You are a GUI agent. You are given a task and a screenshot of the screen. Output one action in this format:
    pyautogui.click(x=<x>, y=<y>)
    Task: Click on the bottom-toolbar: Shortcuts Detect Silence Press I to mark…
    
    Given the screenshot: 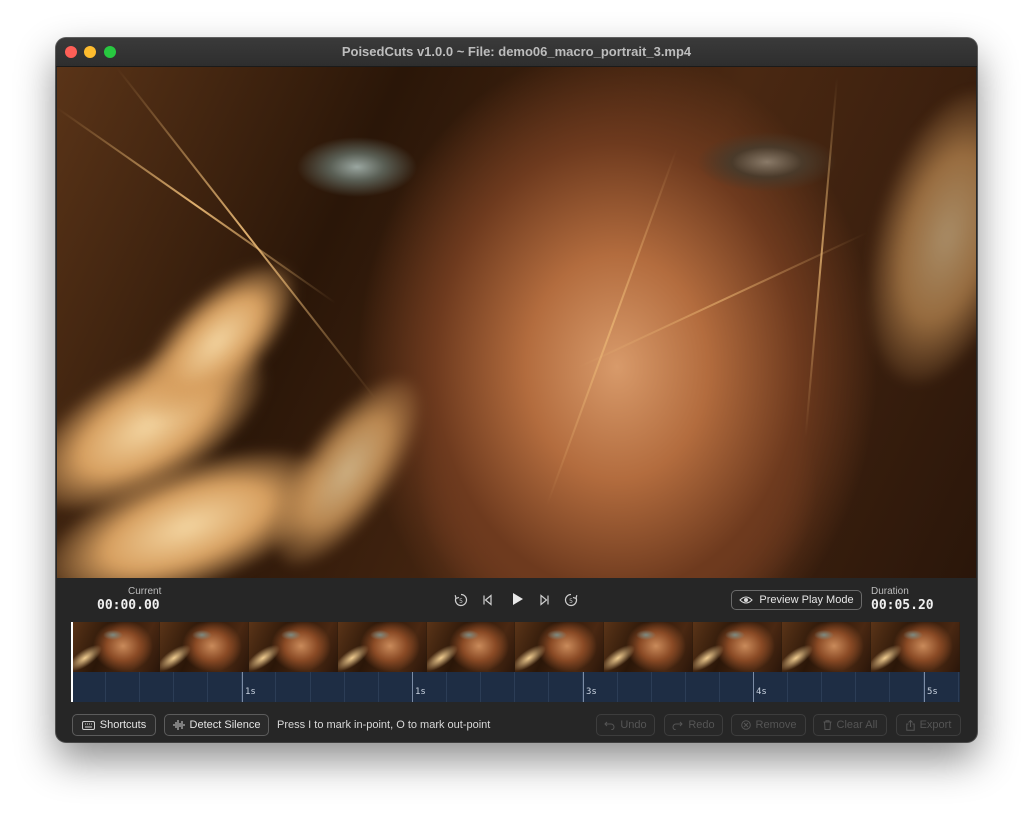 What is the action you would take?
    pyautogui.click(x=516, y=725)
    